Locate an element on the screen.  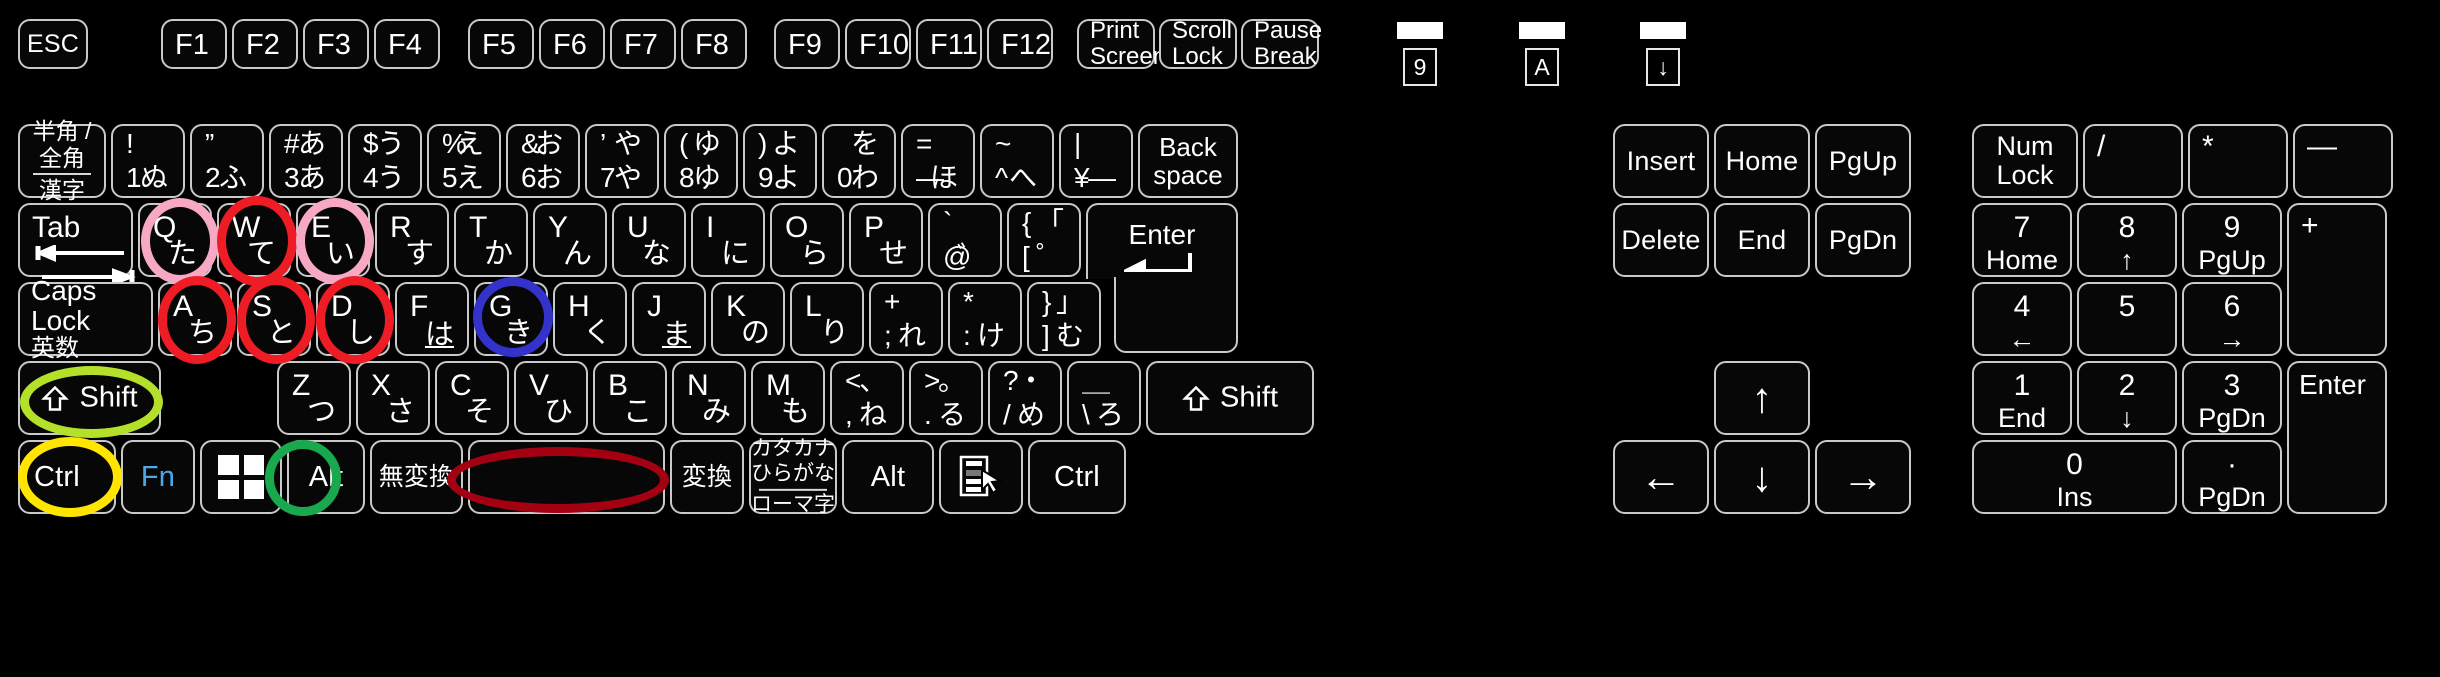
key-y: Y ん is located at coordinates (570, 240).